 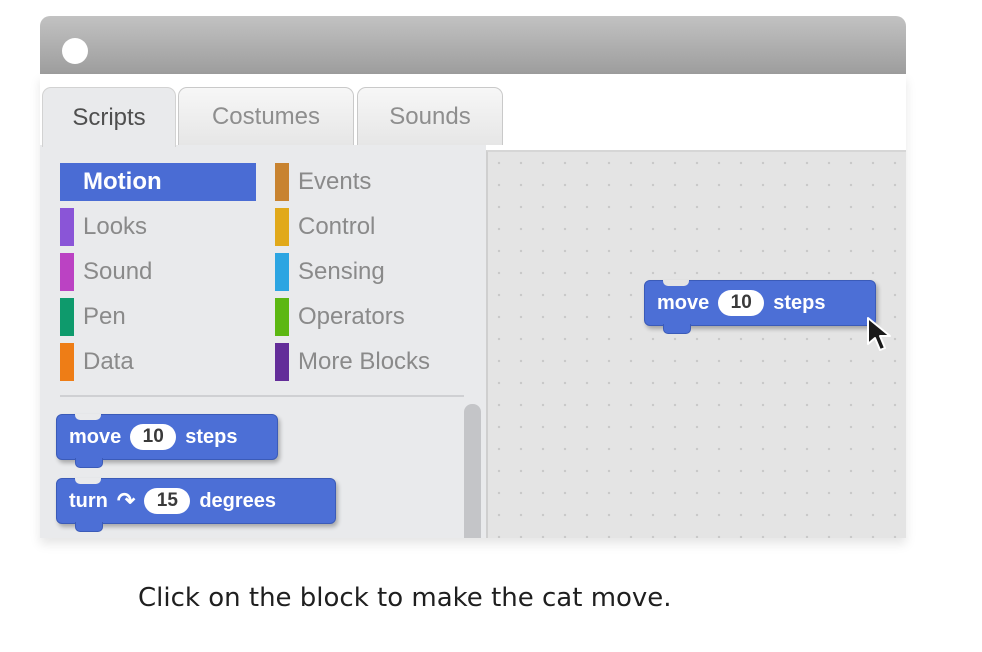 What do you see at coordinates (473, 45) in the screenshot?
I see `window-titlebar` at bounding box center [473, 45].